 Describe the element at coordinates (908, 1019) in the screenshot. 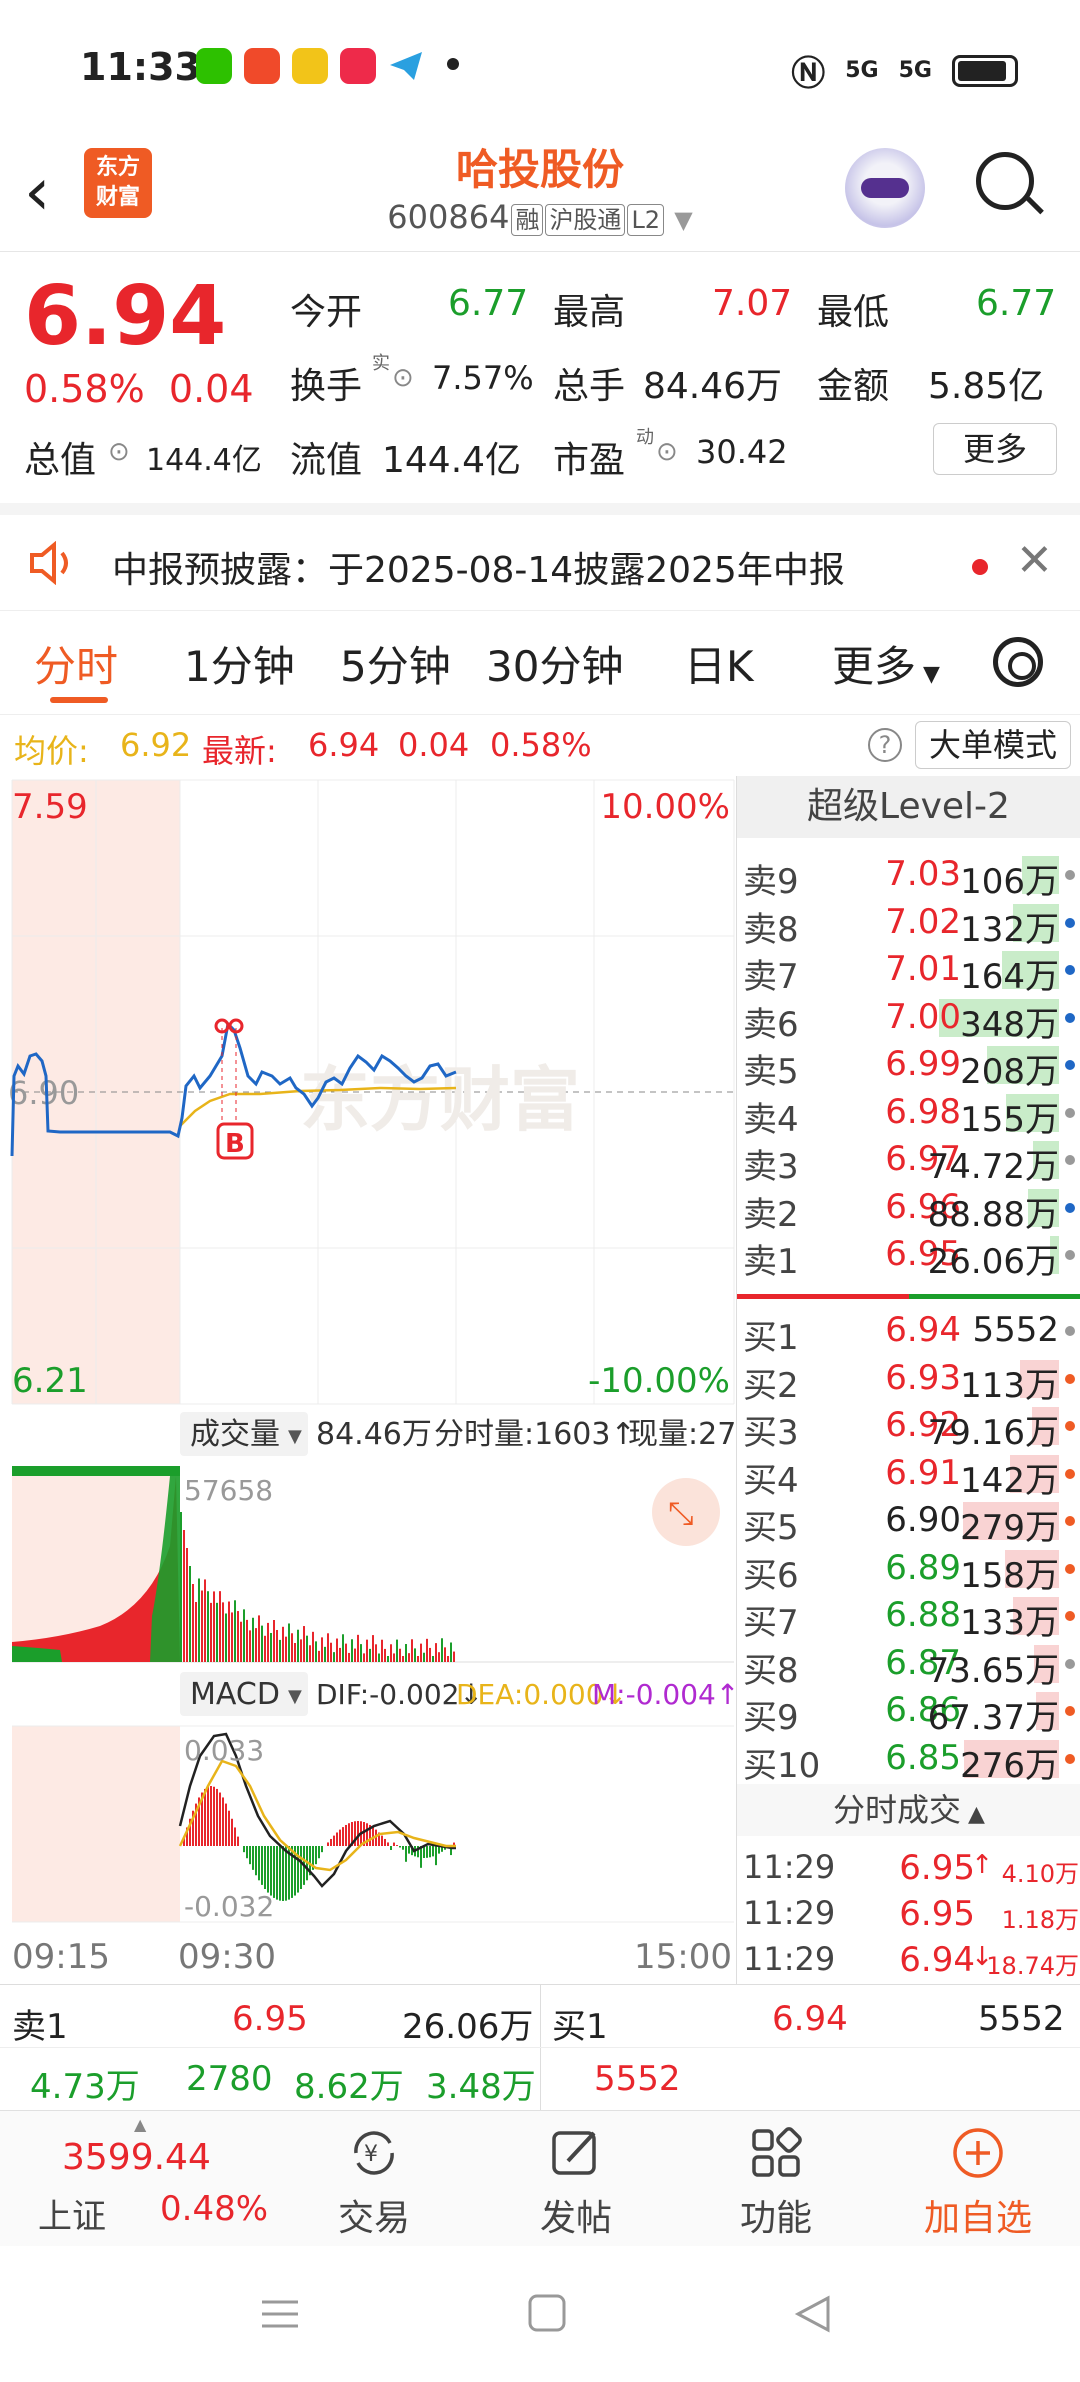

I see `sell-level-row: 卖6 7.00 348万` at that location.